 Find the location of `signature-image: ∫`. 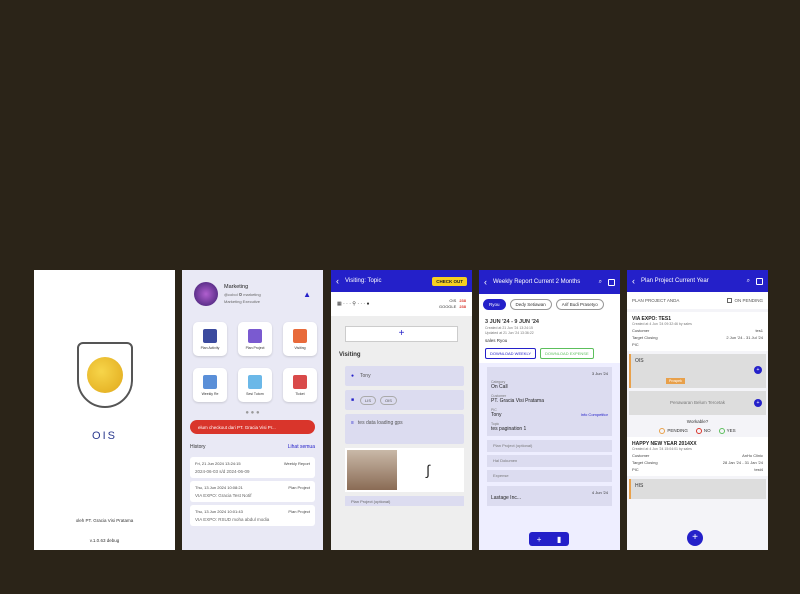

signature-image: ∫ is located at coordinates (428, 470).